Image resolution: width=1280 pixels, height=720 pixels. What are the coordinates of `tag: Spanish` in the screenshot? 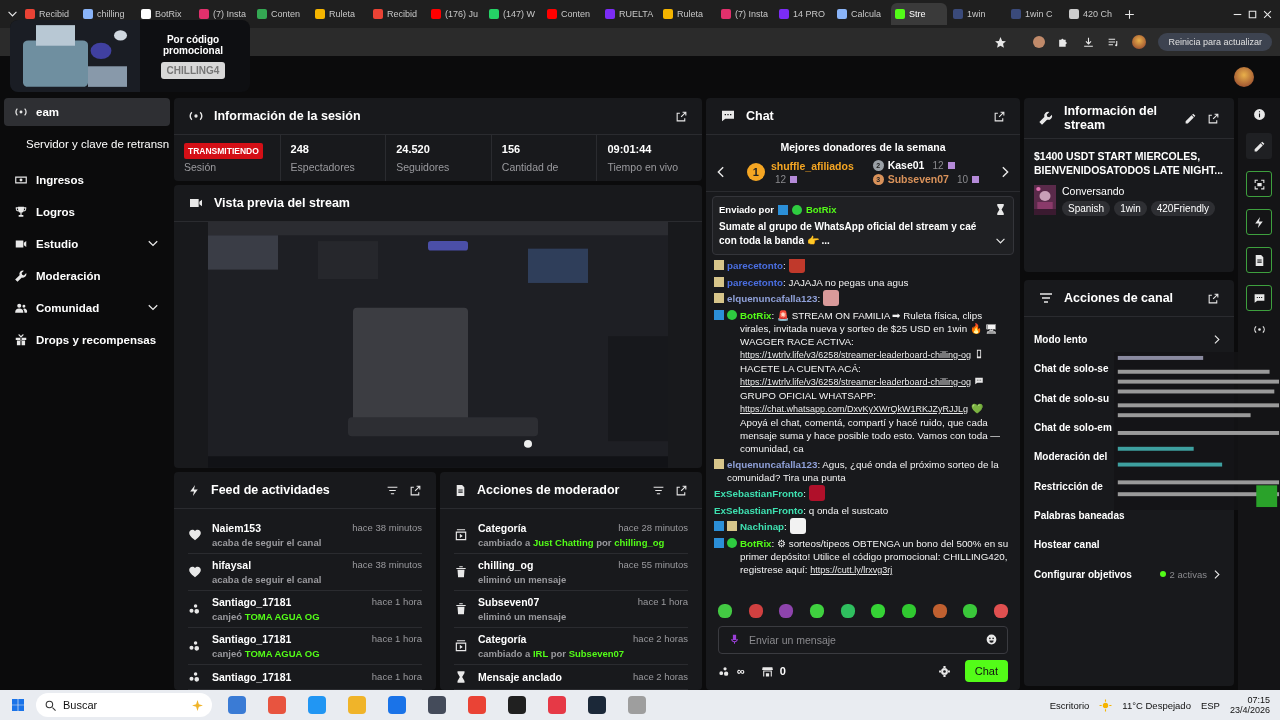 It's located at (1086, 208).